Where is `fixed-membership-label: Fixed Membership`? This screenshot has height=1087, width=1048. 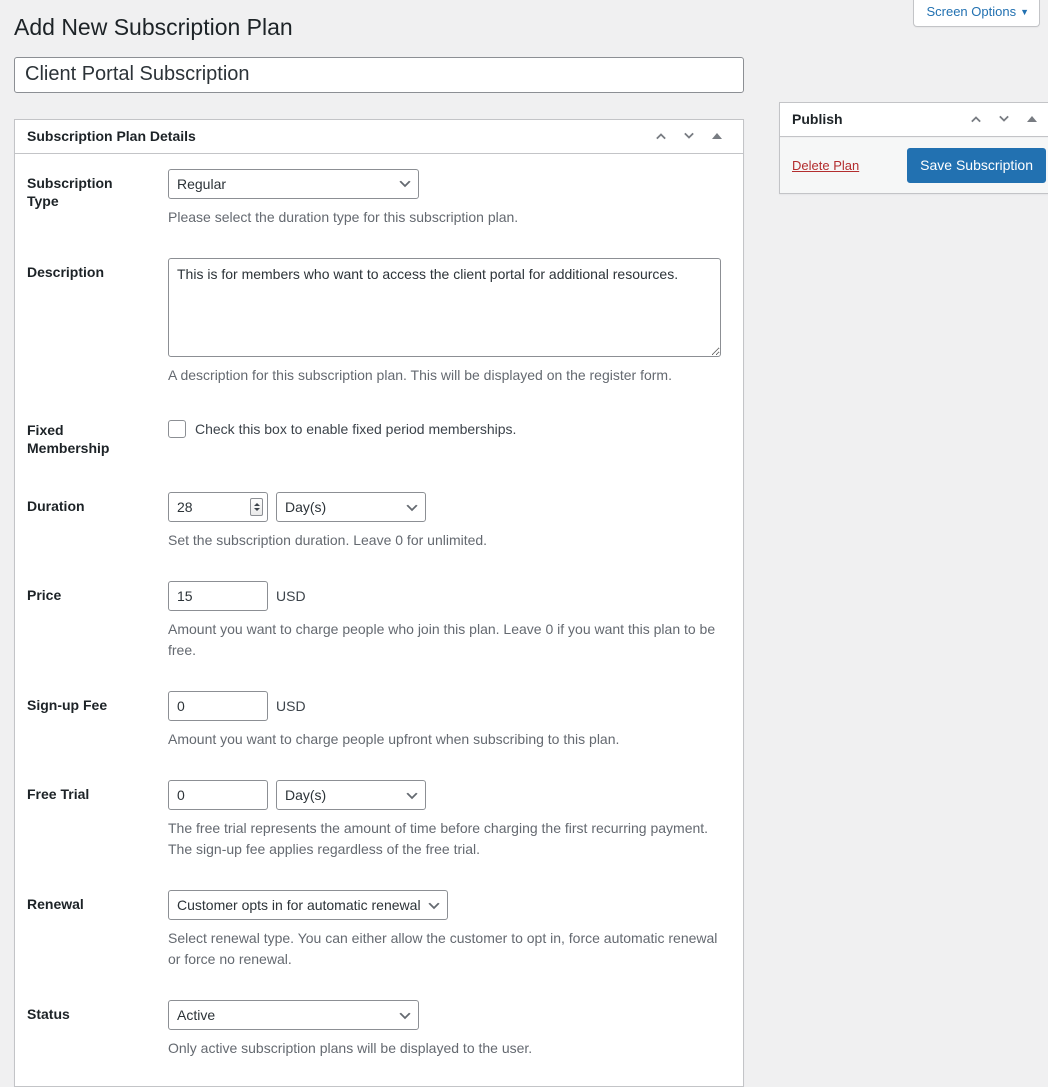
fixed-membership-label: Fixed Membership is located at coordinates (68, 439).